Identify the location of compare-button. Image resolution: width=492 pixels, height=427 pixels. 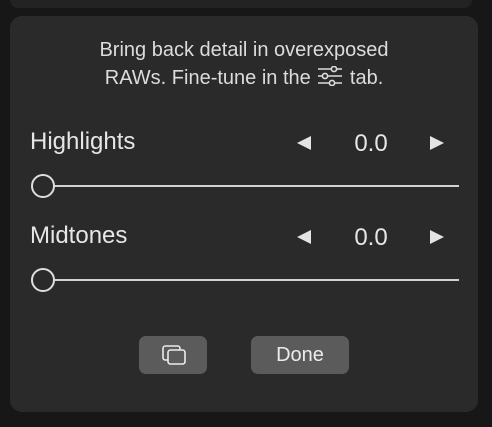
(173, 355).